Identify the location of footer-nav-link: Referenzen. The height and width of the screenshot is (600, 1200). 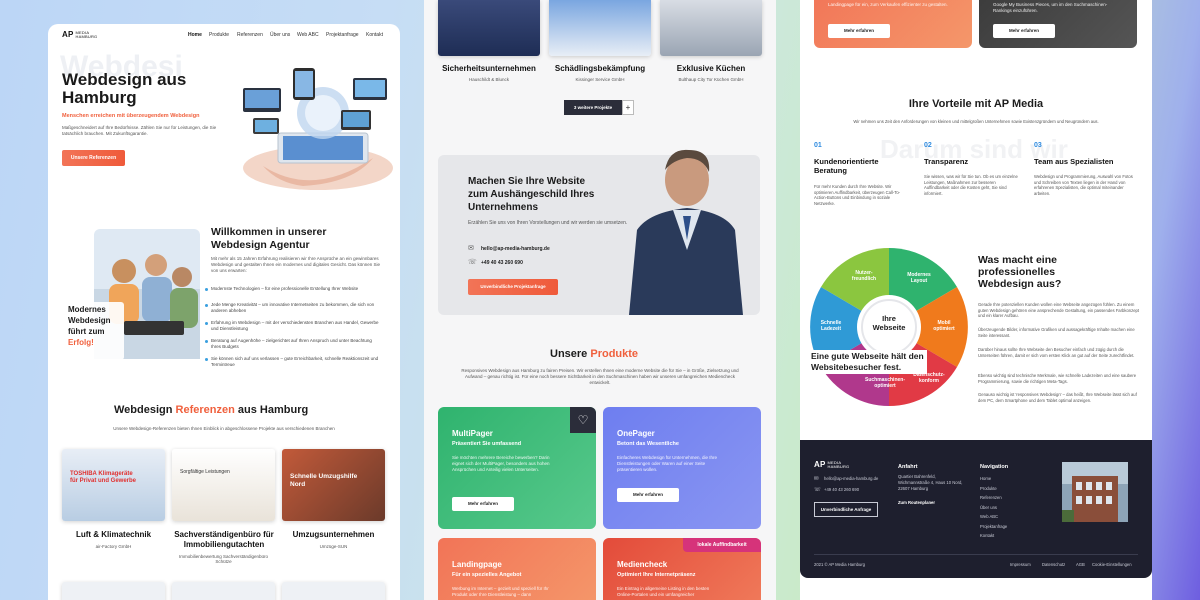
(991, 498).